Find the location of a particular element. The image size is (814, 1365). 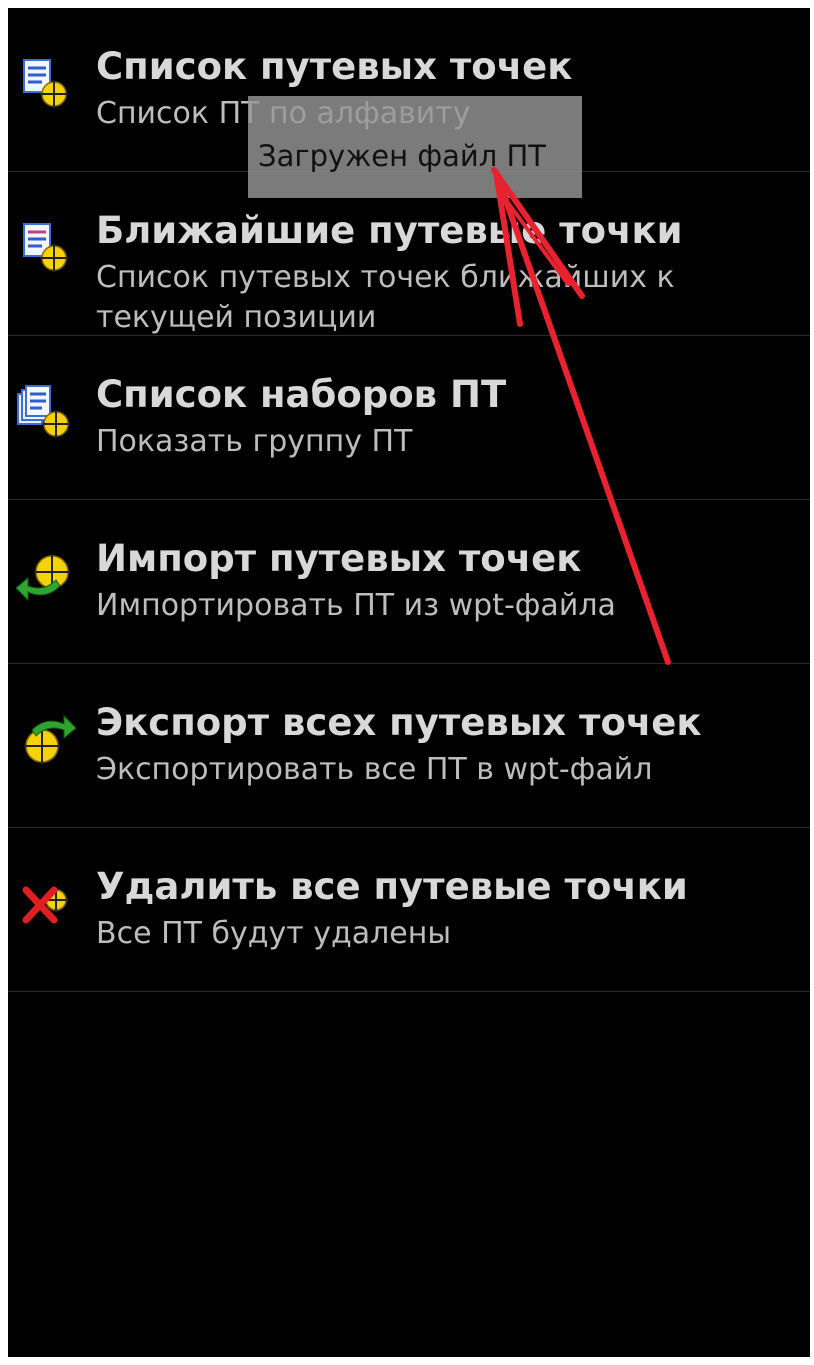

menu-item-title: Импорт путевых точек is located at coordinates (339, 558).